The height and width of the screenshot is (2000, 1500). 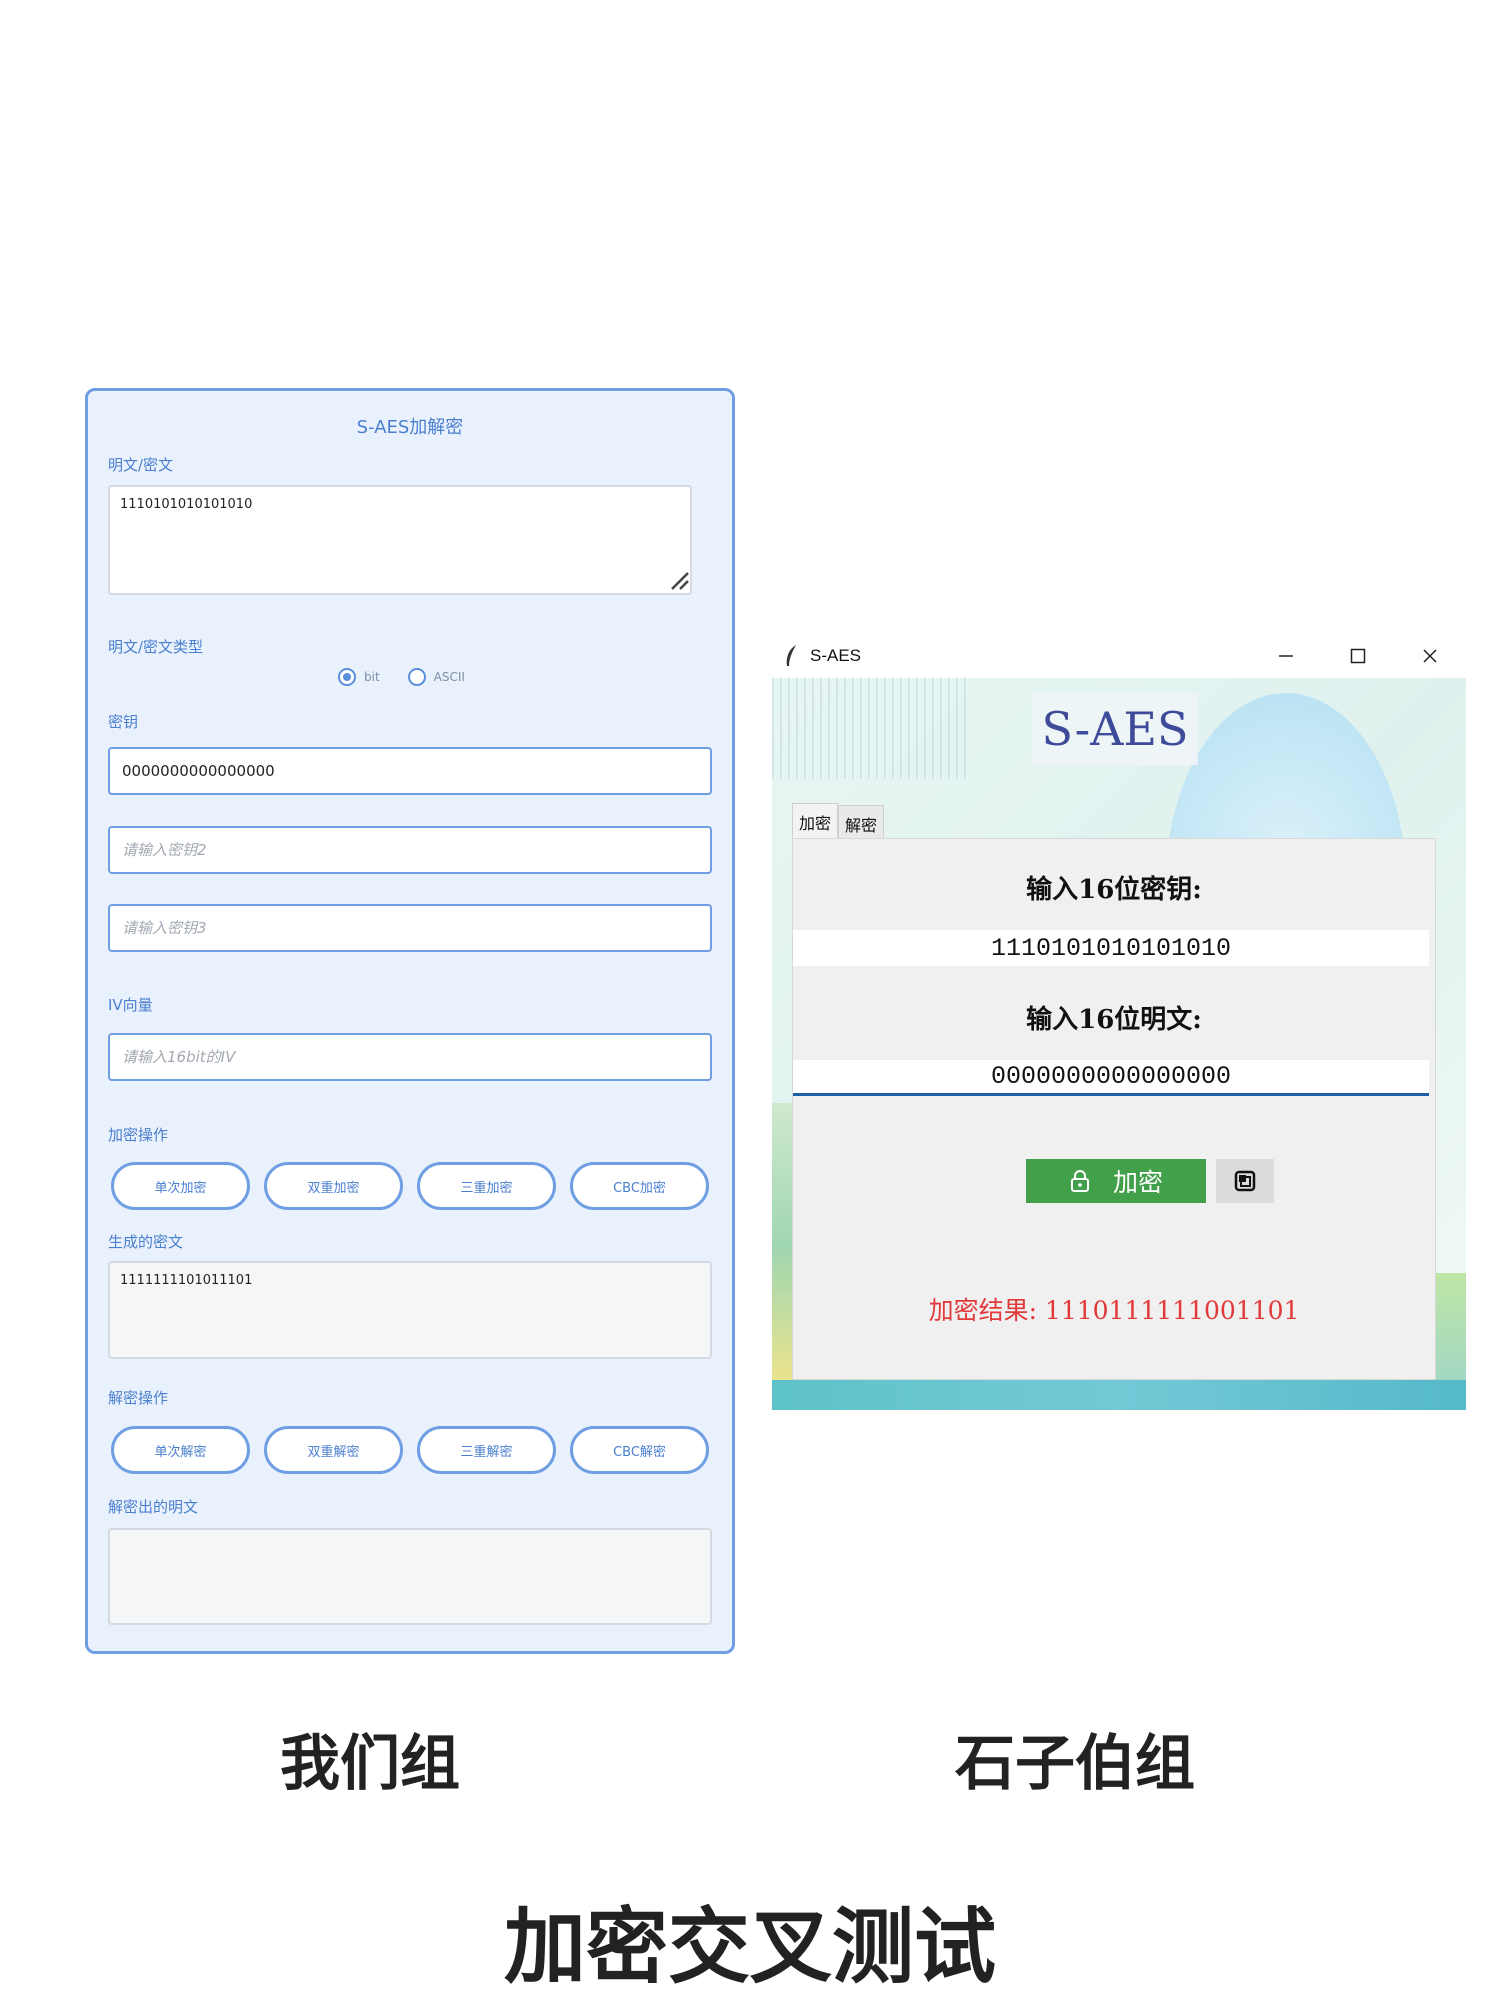 What do you see at coordinates (486, 1450) in the screenshot?
I see `triple-decrypt-button: 三重解密` at bounding box center [486, 1450].